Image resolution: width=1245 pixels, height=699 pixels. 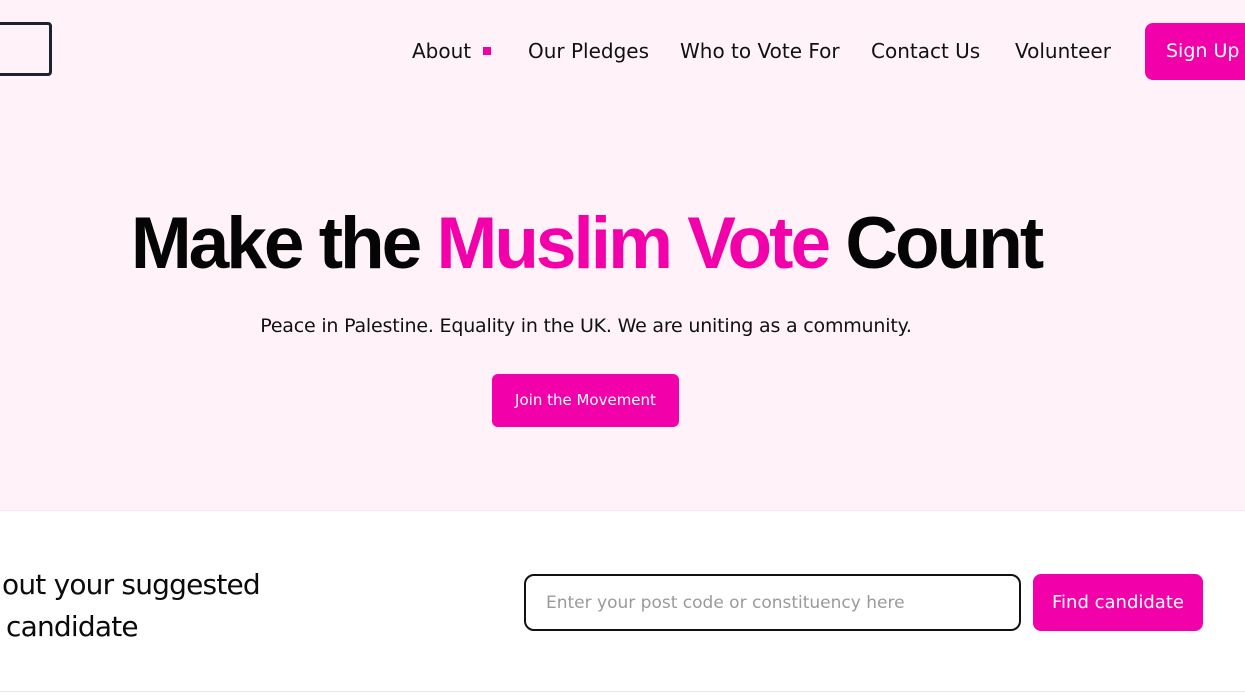 What do you see at coordinates (1118, 602) in the screenshot?
I see `find-candidate-button: Find candidate` at bounding box center [1118, 602].